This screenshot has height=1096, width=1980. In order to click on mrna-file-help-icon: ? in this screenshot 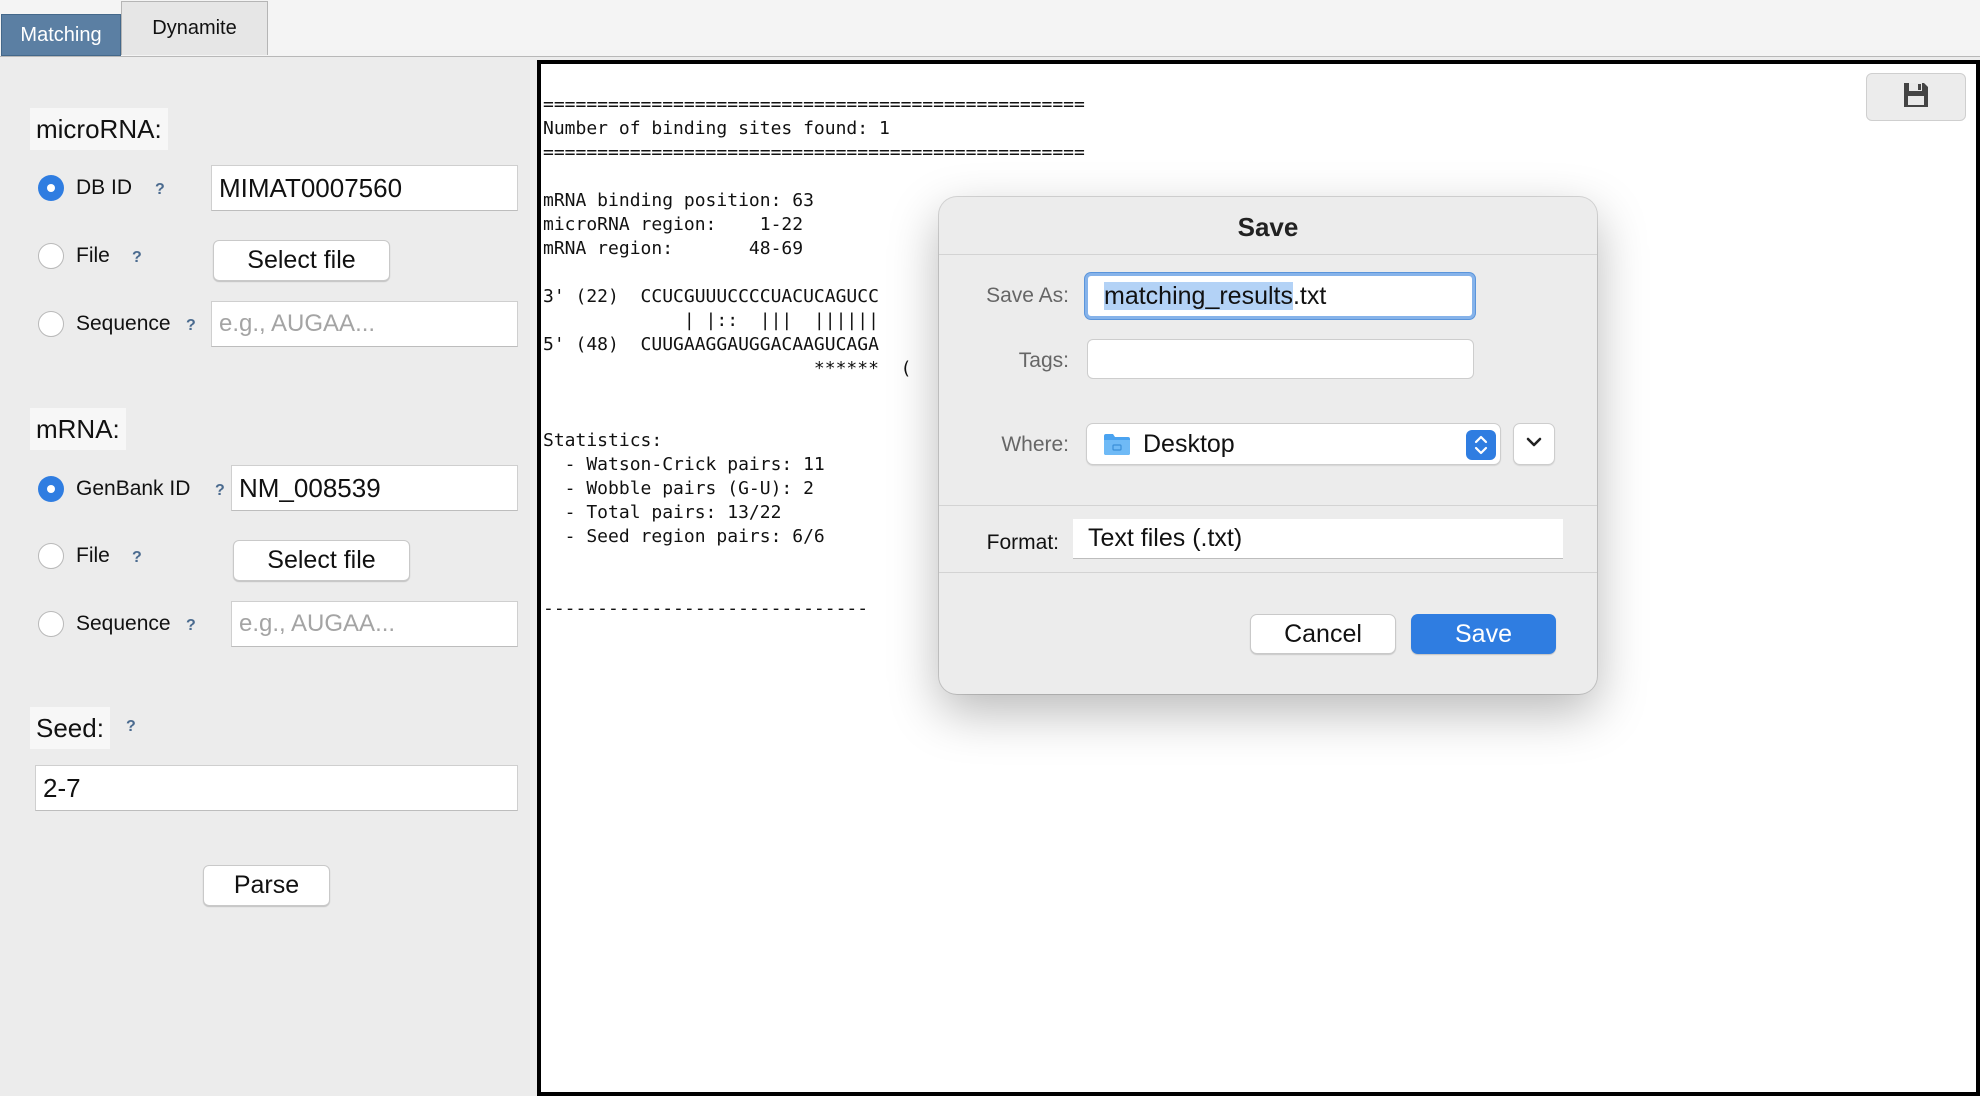, I will do `click(137, 558)`.